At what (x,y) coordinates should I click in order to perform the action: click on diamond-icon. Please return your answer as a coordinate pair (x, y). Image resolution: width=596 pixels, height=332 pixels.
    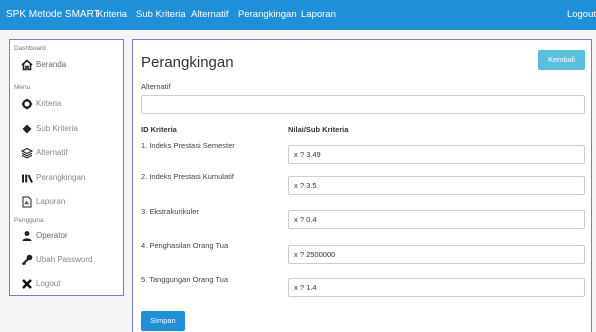
    Looking at the image, I should click on (27, 129).